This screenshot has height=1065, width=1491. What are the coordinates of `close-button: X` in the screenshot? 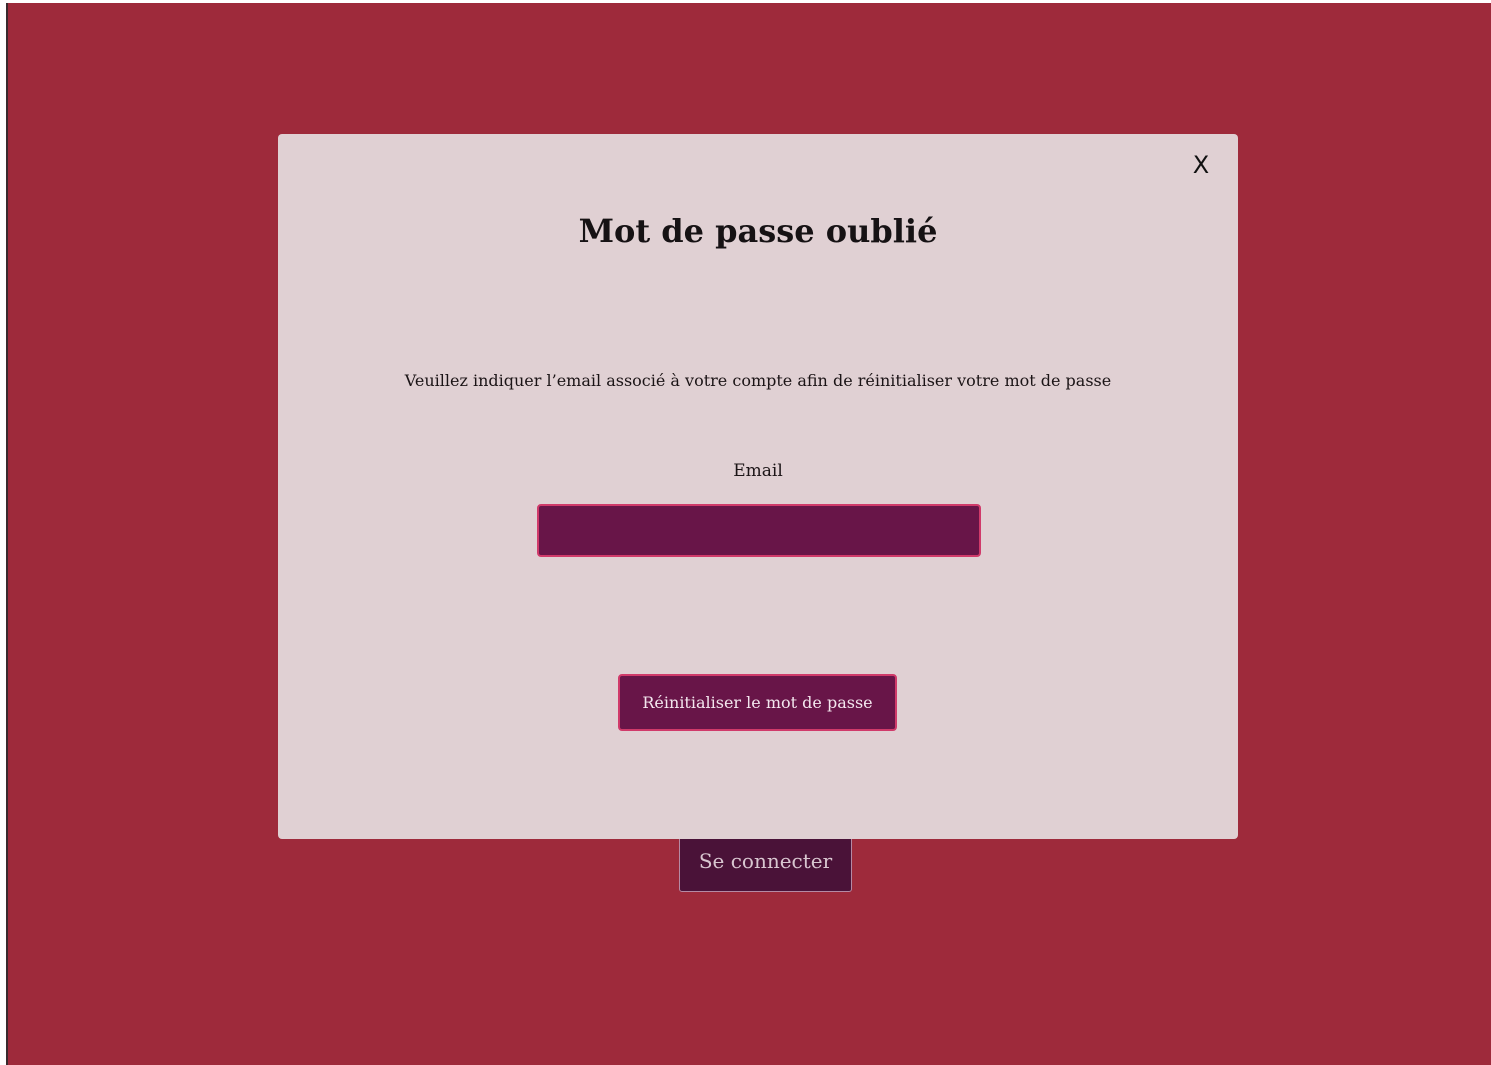 It's located at (1201, 165).